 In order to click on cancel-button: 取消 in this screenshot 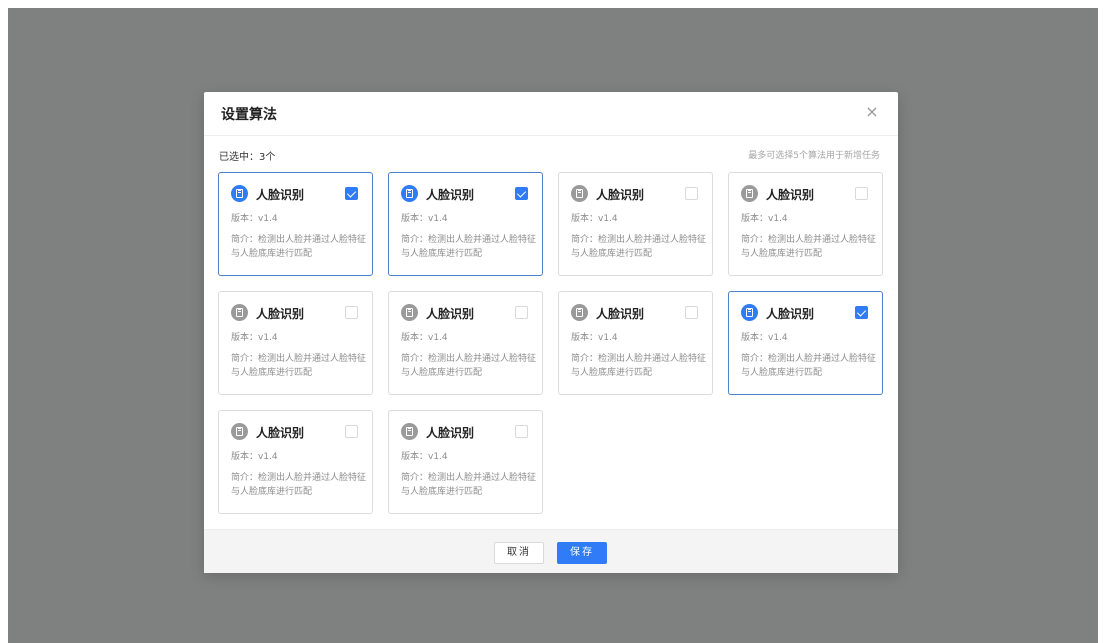, I will do `click(519, 553)`.